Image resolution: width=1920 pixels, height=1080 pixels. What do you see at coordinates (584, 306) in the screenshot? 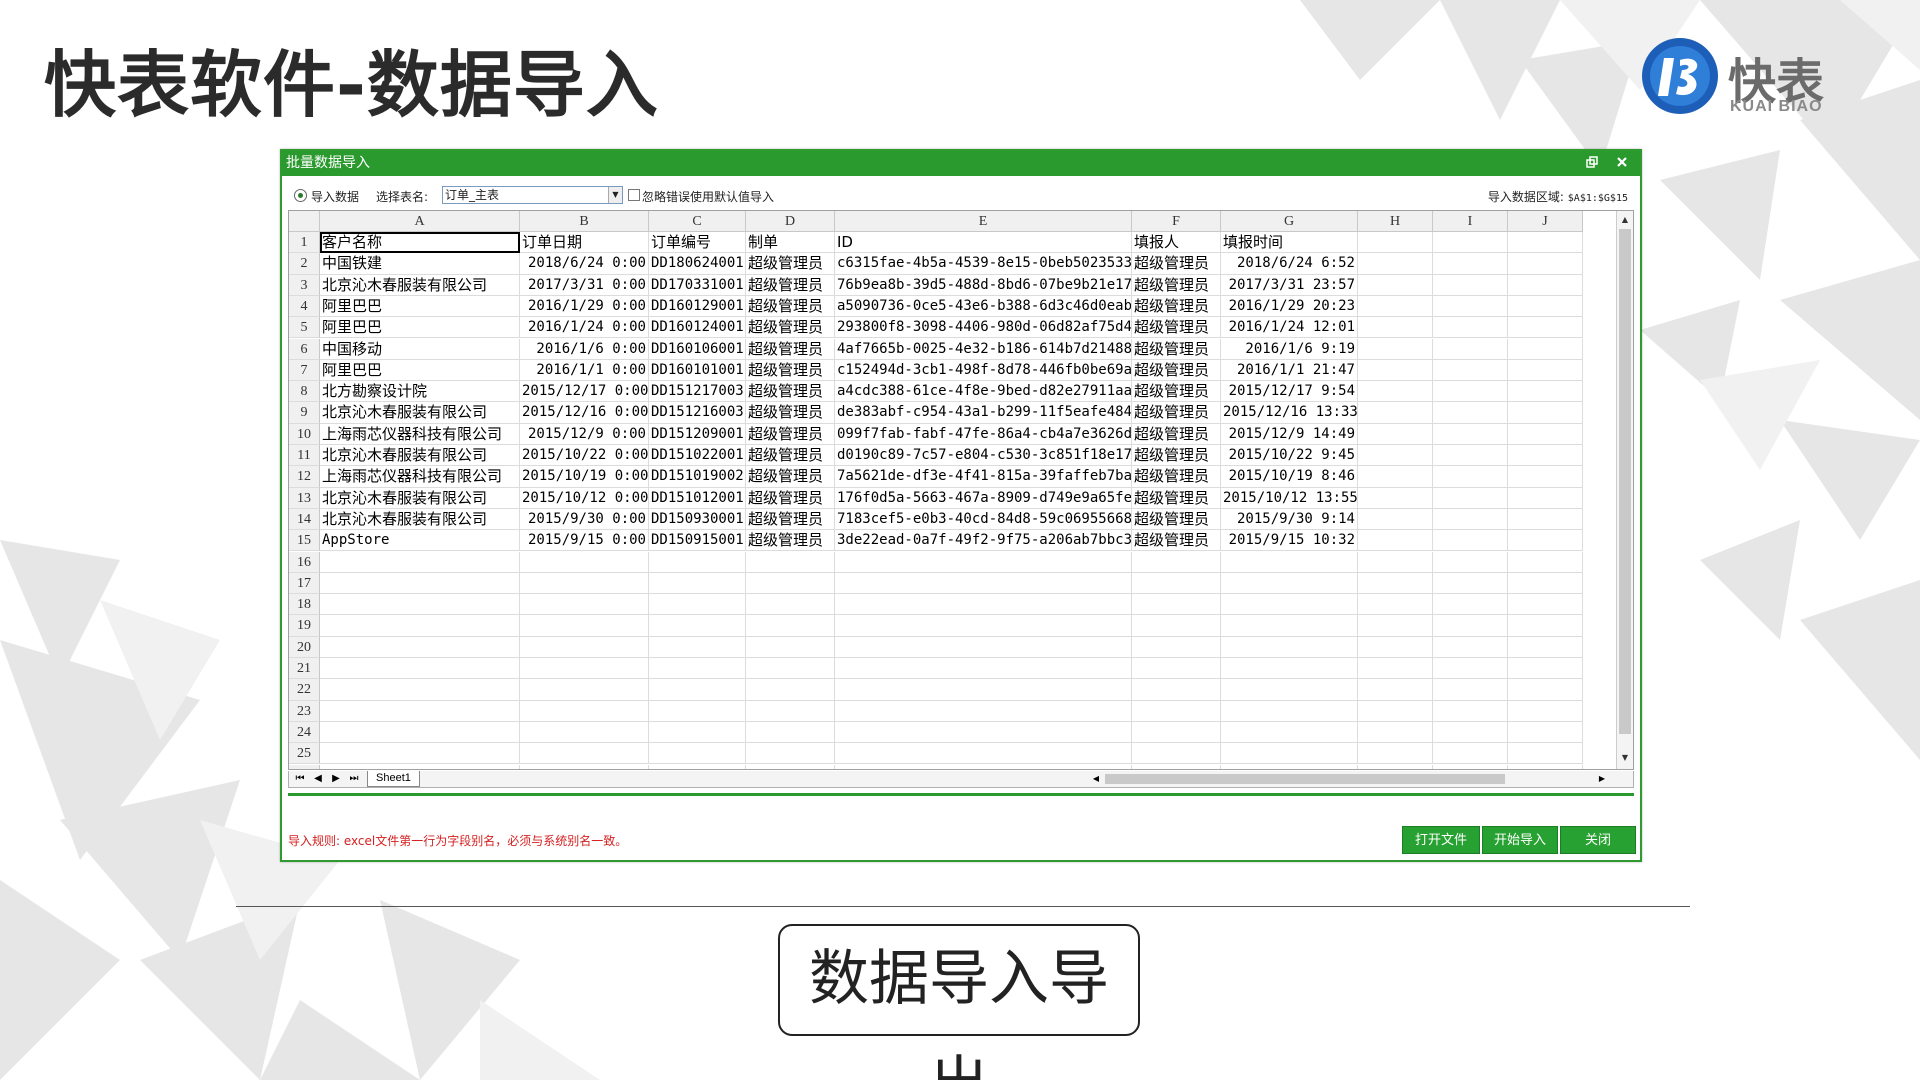
I see `data-cell: 2016/1/29 0:00` at bounding box center [584, 306].